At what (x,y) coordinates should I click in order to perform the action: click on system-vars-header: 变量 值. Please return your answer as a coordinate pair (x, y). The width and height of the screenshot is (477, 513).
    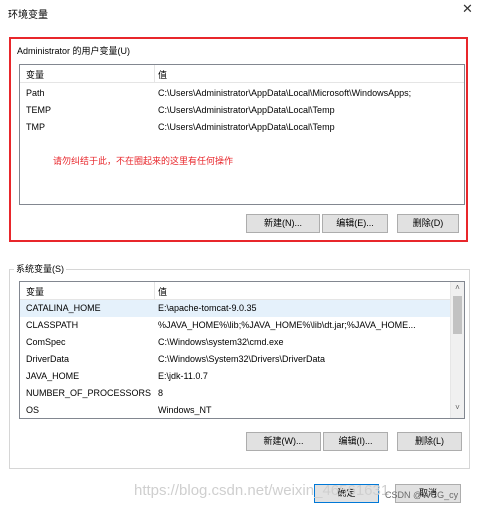
    Looking at the image, I should click on (242, 291).